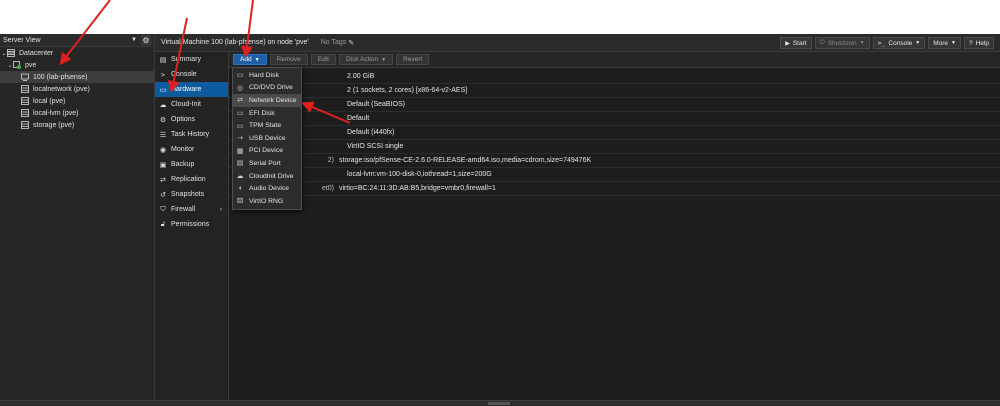  What do you see at coordinates (77, 125) in the screenshot?
I see `tree-item-storage-storage: storage (pve)` at bounding box center [77, 125].